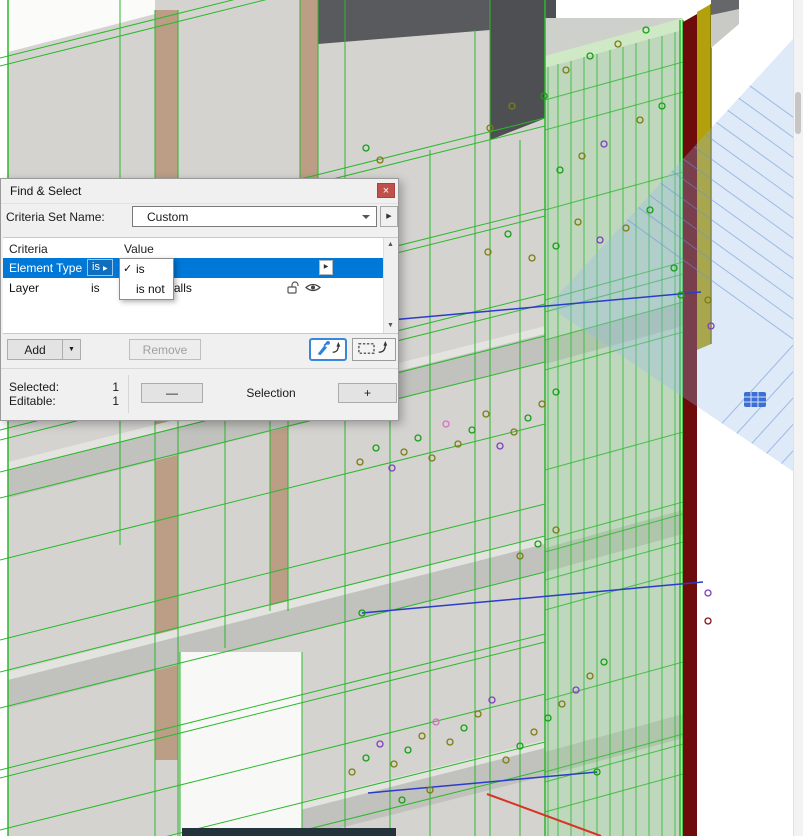 The width and height of the screenshot is (803, 836). Describe the element at coordinates (168, 217) in the screenshot. I see `criteria-set-value: Custom` at that location.